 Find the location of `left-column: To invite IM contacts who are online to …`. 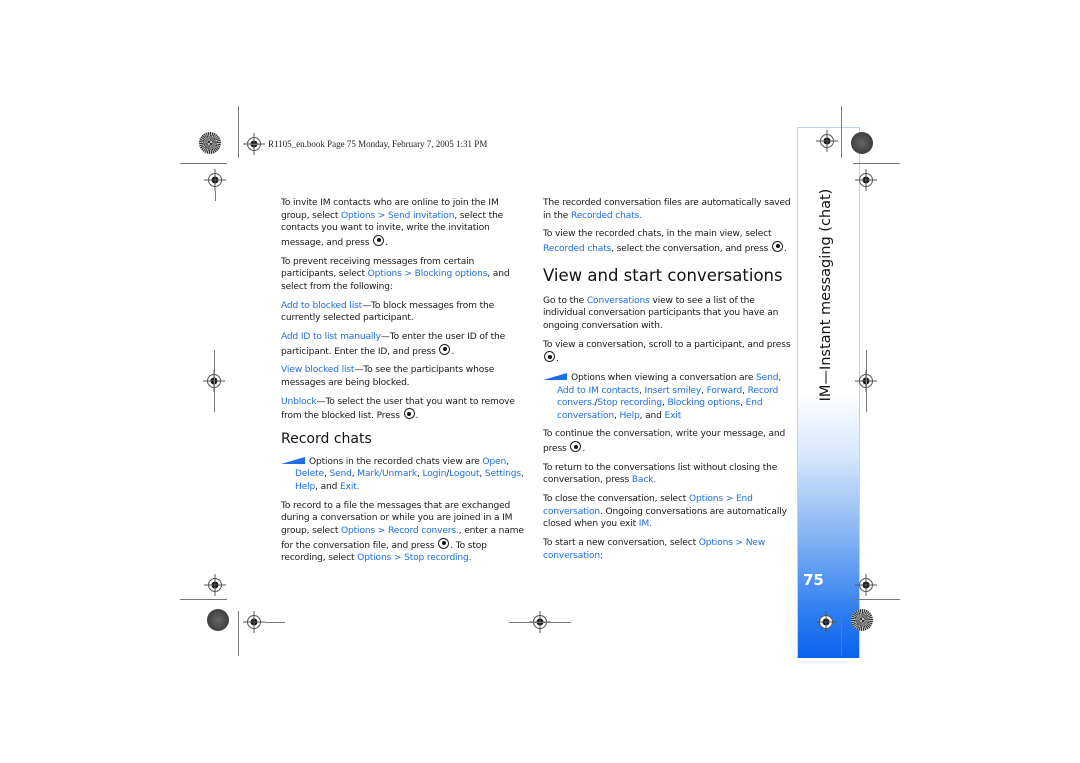

left-column: To invite IM contacts who are online to … is located at coordinates (405, 384).